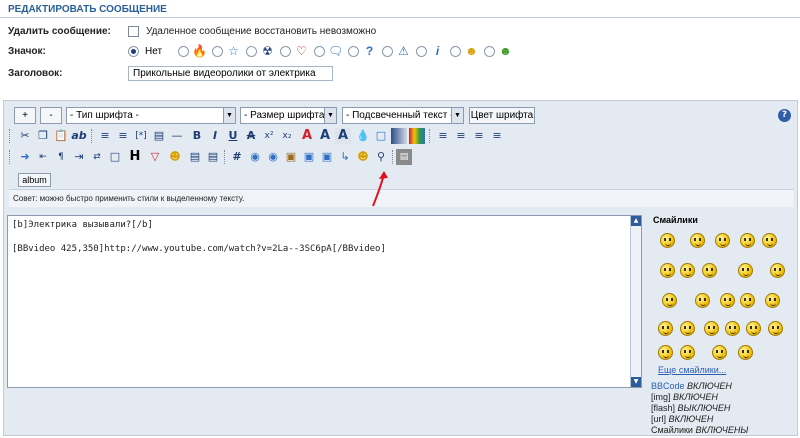 The width and height of the screenshot is (800, 438). What do you see at coordinates (421, 51) in the screenshot?
I see `icon-radio-info` at bounding box center [421, 51].